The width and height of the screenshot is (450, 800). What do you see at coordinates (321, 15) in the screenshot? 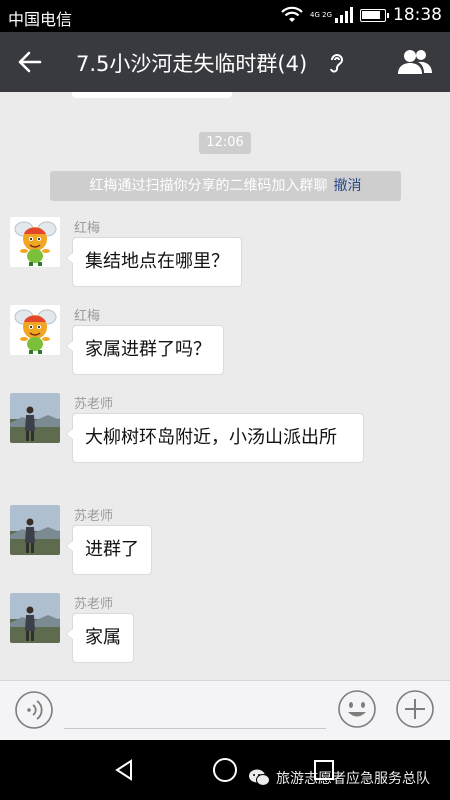
I see `network-type-label: 4G 2G` at bounding box center [321, 15].